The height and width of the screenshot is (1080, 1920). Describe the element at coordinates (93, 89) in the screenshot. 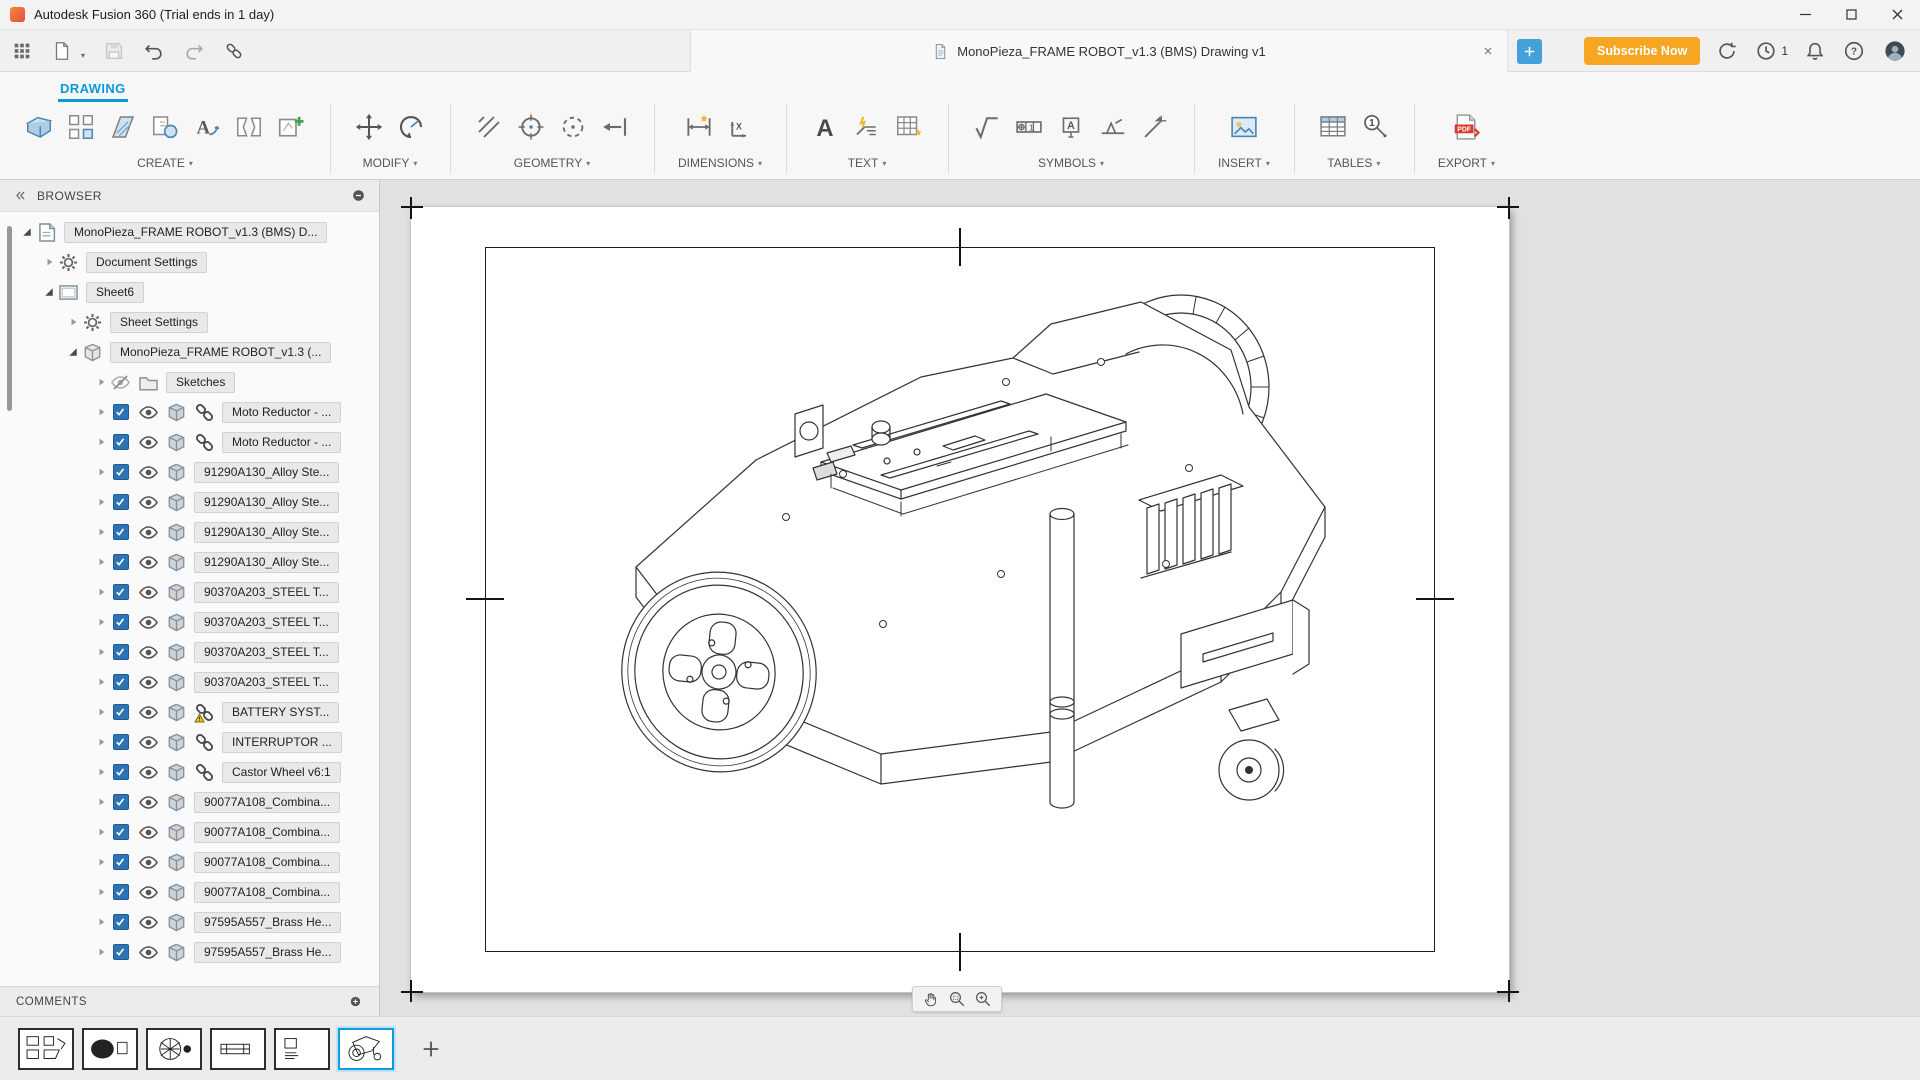

I see `workspace-tab-drawing: DRAWING` at that location.